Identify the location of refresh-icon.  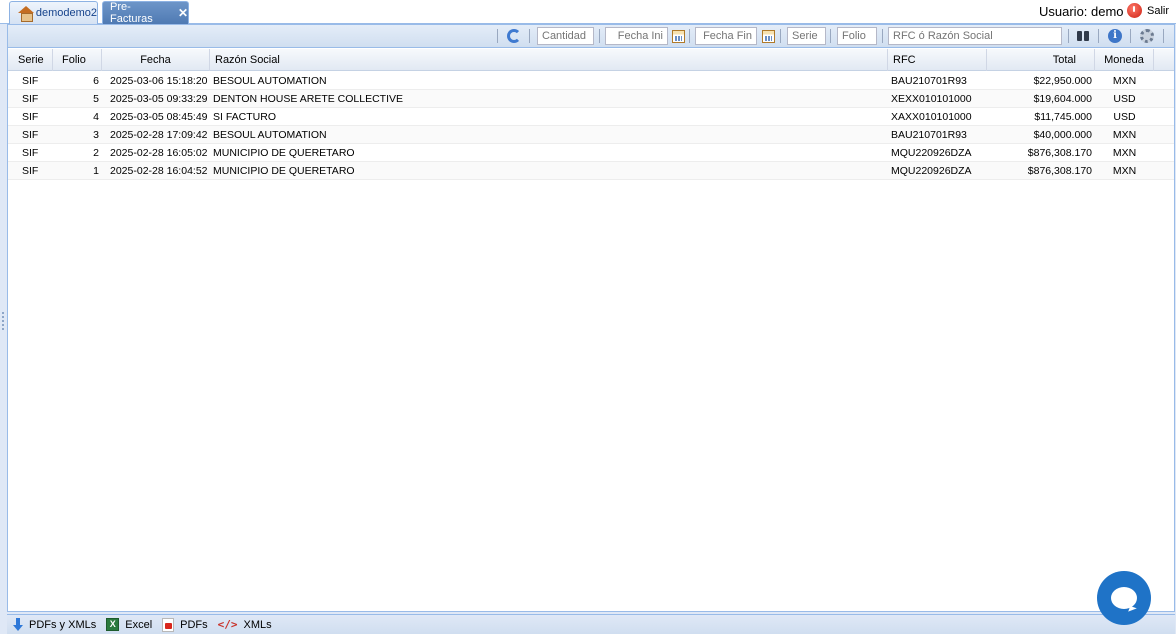
(514, 36).